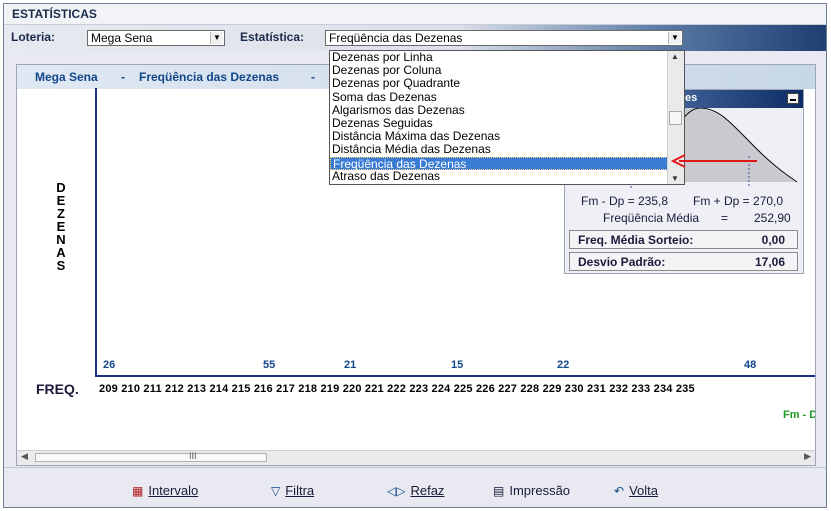 This screenshot has height=511, width=831. Describe the element at coordinates (57, 389) in the screenshot. I see `freq-row-label: FREQ.` at that location.